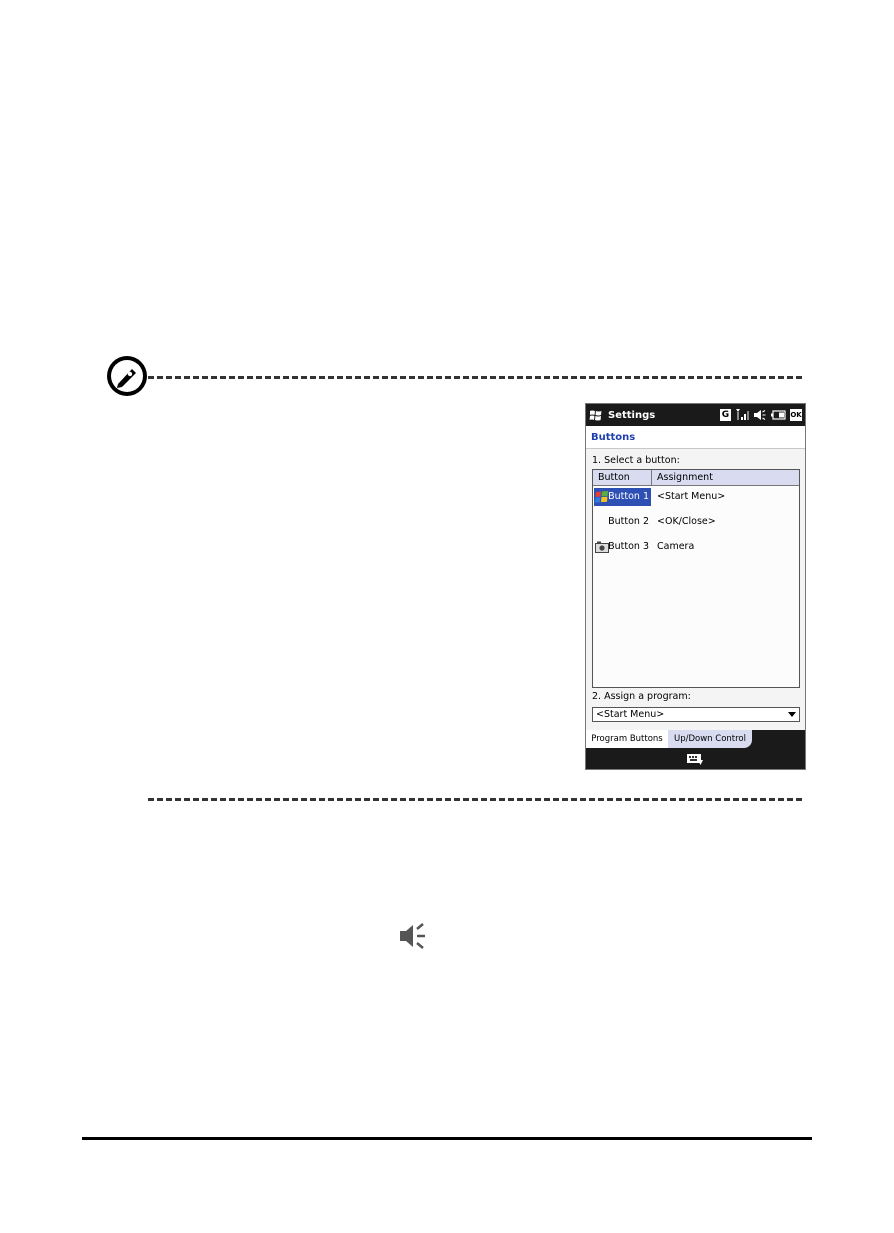  Describe the element at coordinates (686, 521) in the screenshot. I see `assignment-value: <OK/Close>` at that location.